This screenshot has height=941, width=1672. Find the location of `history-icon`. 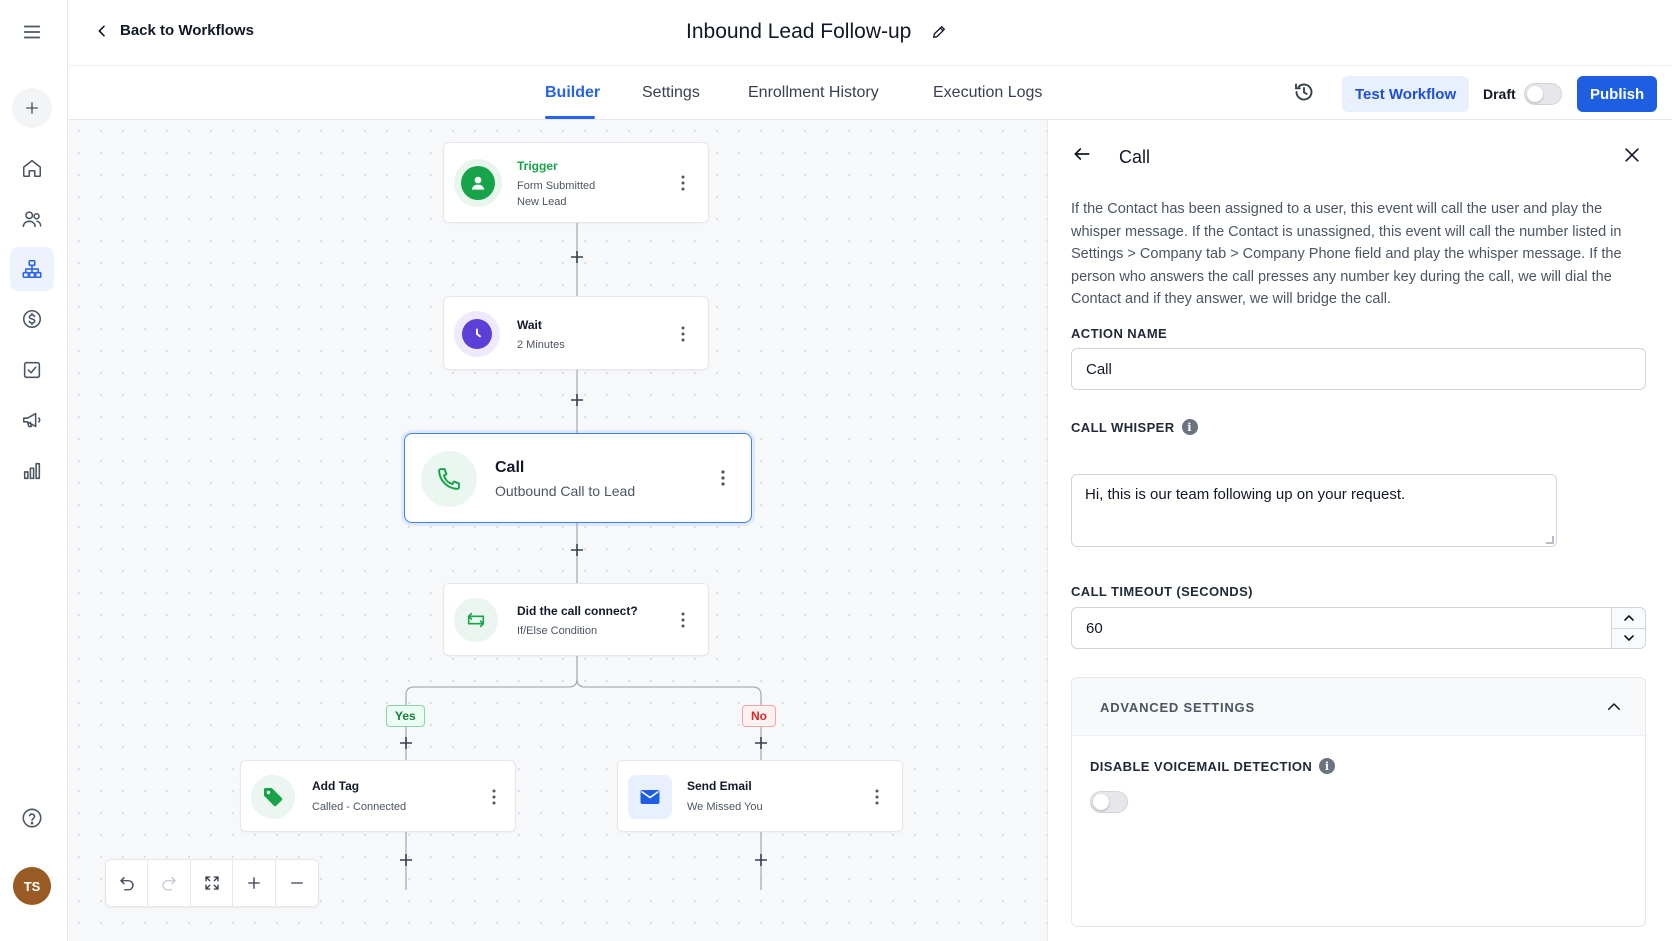

history-icon is located at coordinates (1304, 92).